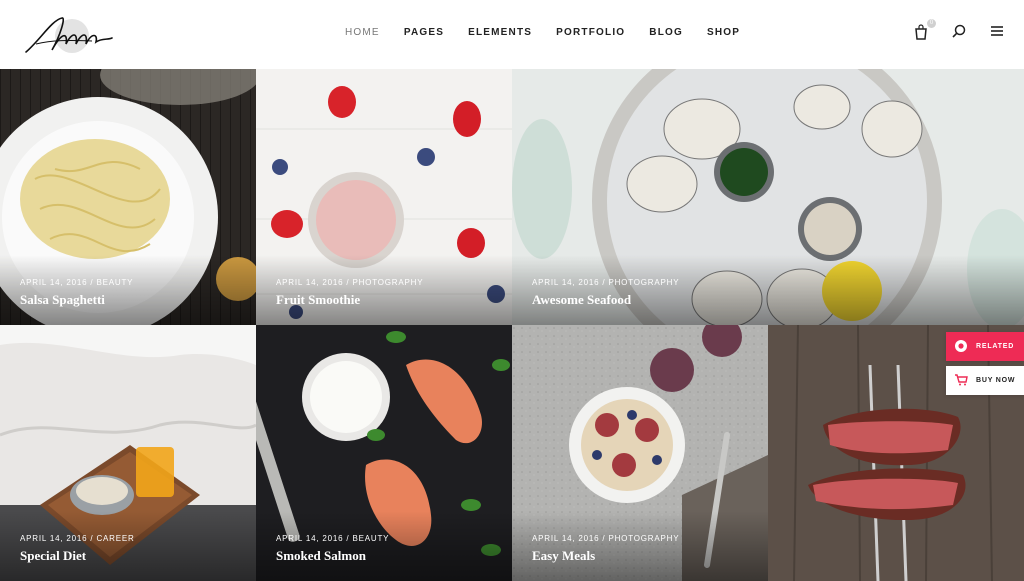  I want to click on post-tile-steak, so click(896, 453).